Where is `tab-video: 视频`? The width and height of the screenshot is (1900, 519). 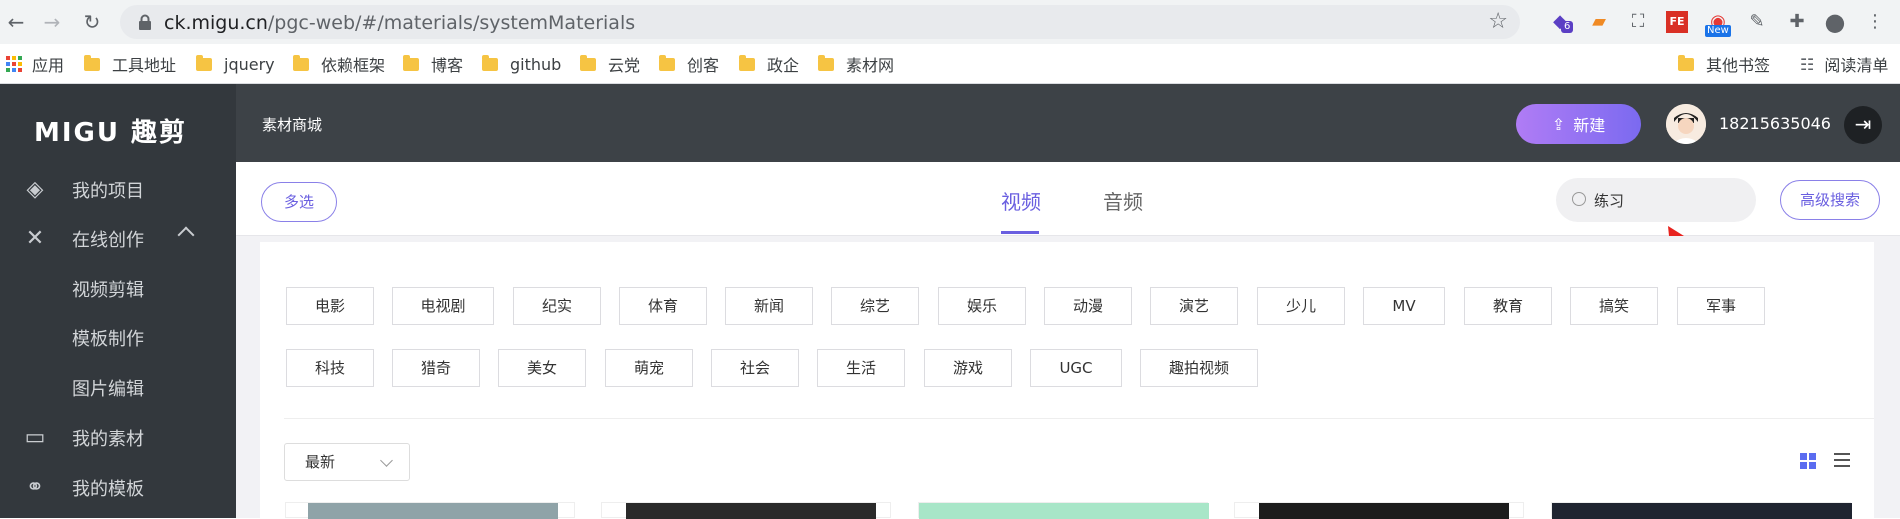
tab-video: 视频 is located at coordinates (1021, 200).